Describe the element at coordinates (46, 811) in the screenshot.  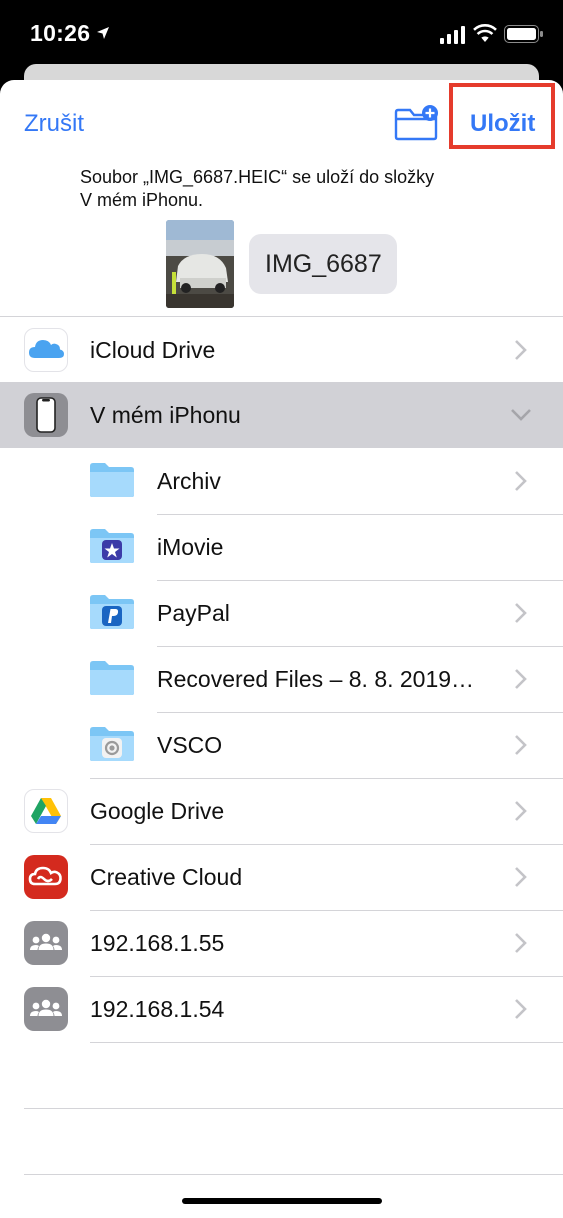
I see `google-drive-icon` at that location.